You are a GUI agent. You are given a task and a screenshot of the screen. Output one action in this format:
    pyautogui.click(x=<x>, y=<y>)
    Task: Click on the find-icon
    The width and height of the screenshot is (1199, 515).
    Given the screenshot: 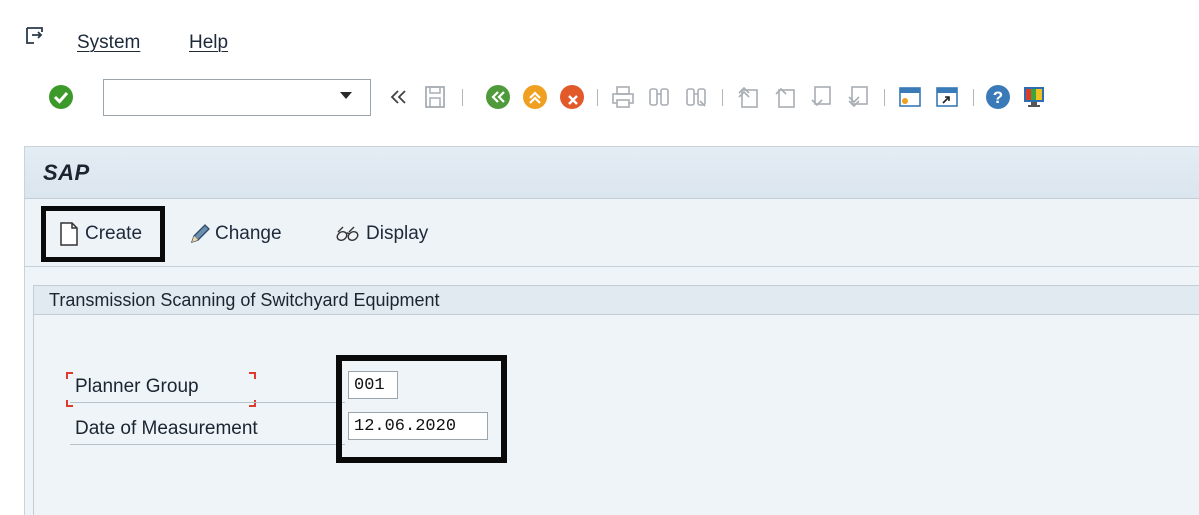 What is the action you would take?
    pyautogui.click(x=659, y=97)
    